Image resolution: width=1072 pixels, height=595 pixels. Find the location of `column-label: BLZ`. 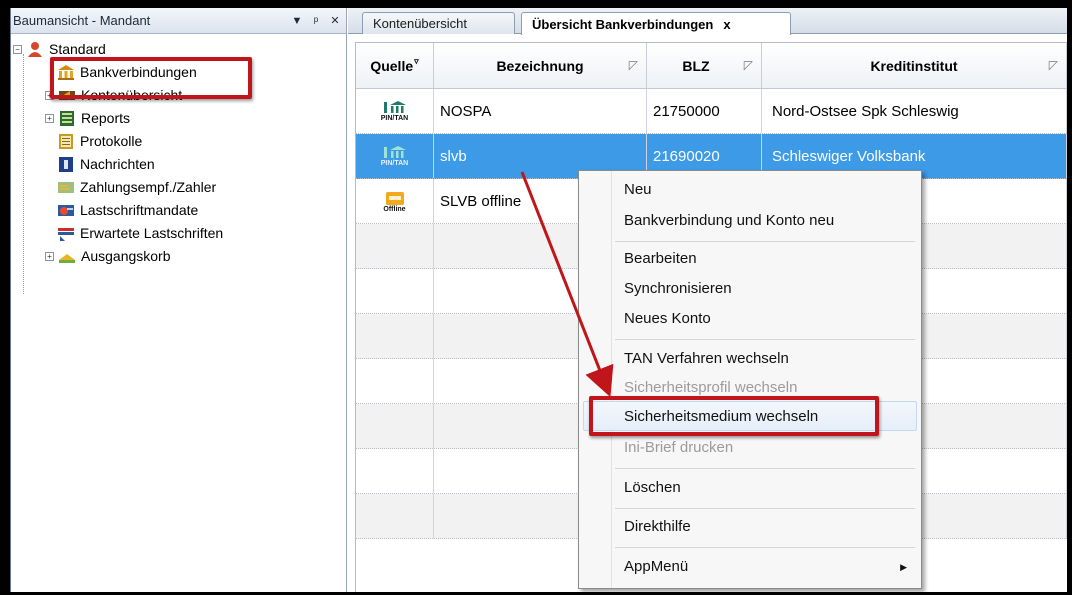

column-label: BLZ is located at coordinates (696, 65).